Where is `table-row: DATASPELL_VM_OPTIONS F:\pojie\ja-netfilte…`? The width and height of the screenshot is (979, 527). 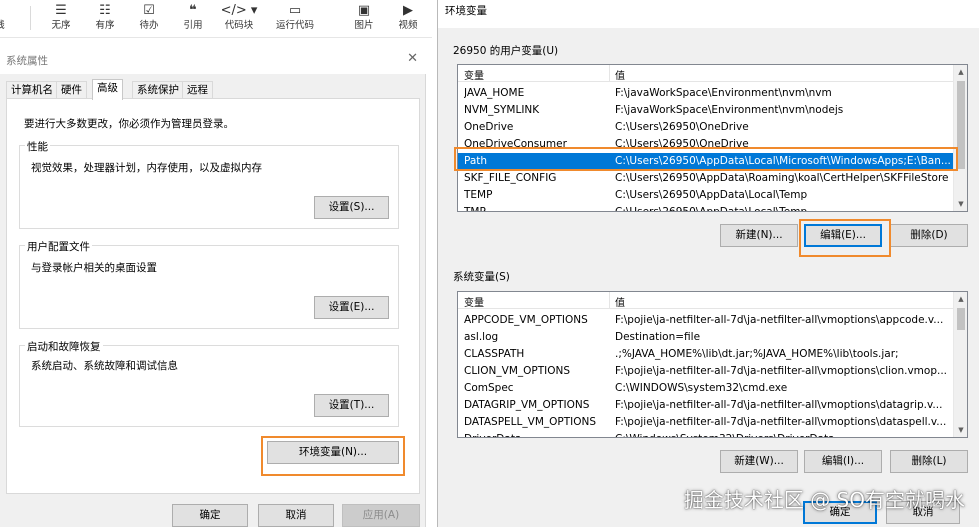 table-row: DATASPELL_VM_OPTIONS F:\pojie\ja-netfilte… is located at coordinates (706, 422).